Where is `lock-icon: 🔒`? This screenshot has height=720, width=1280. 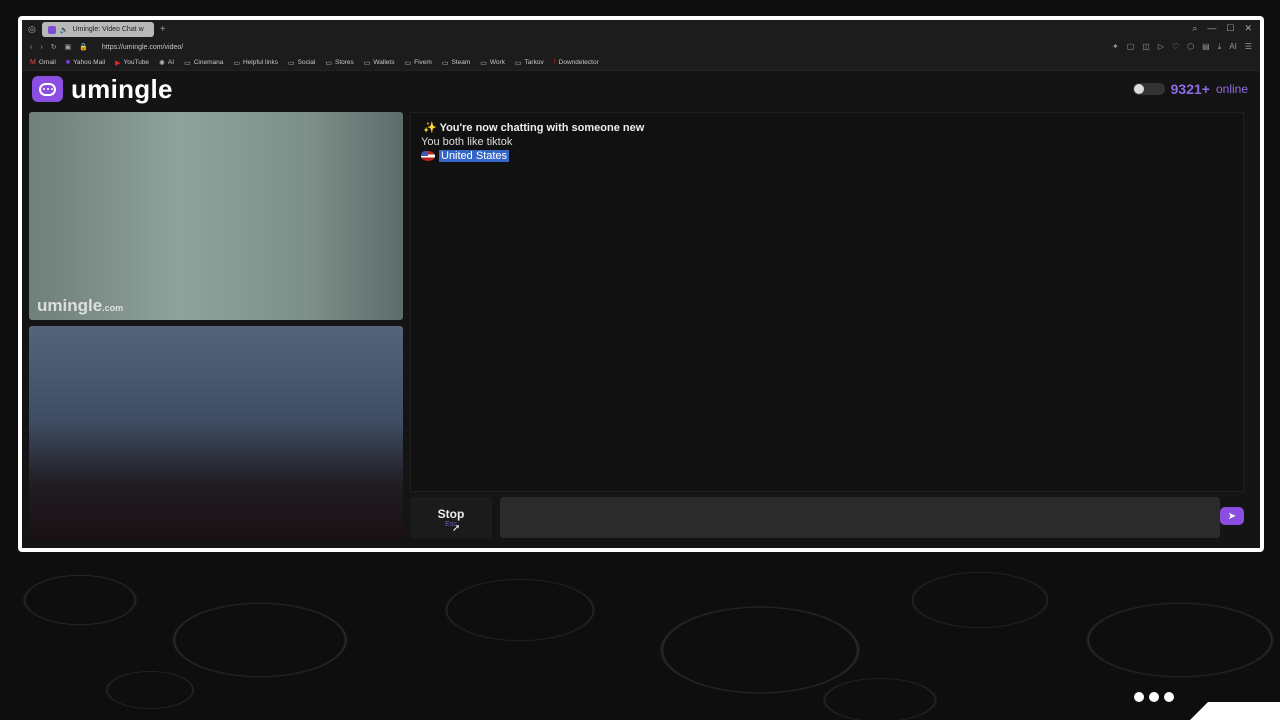 lock-icon: 🔒 is located at coordinates (83, 47).